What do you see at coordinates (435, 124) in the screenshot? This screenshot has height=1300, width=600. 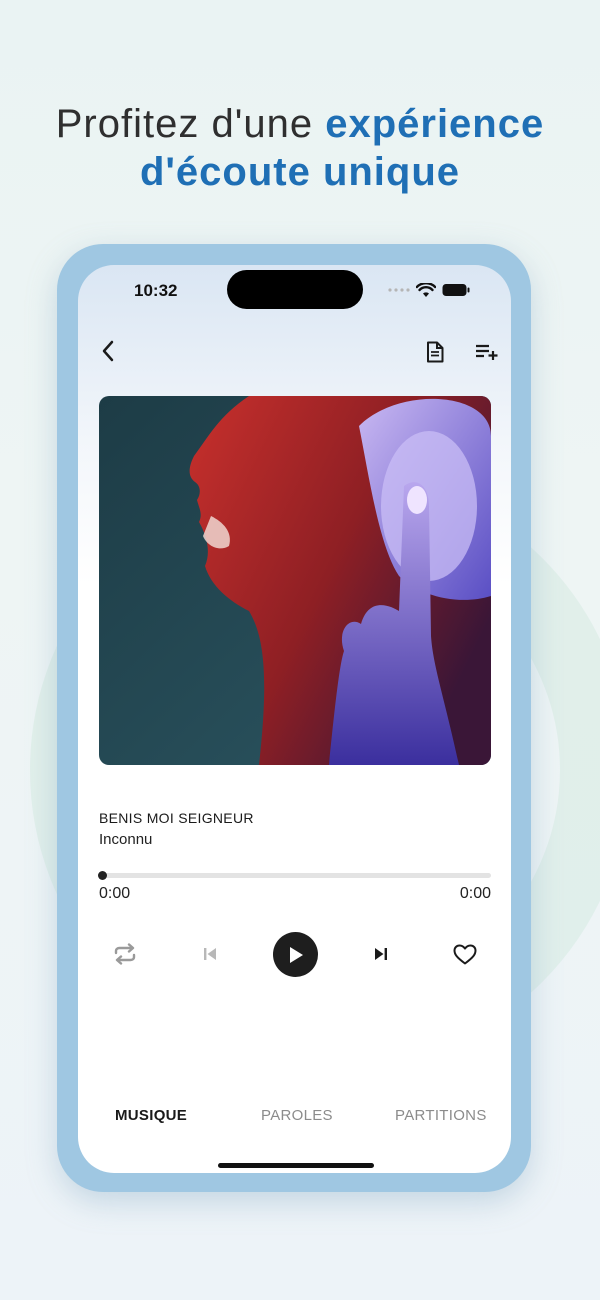 I see `headline-accent-text-1: expérience` at bounding box center [435, 124].